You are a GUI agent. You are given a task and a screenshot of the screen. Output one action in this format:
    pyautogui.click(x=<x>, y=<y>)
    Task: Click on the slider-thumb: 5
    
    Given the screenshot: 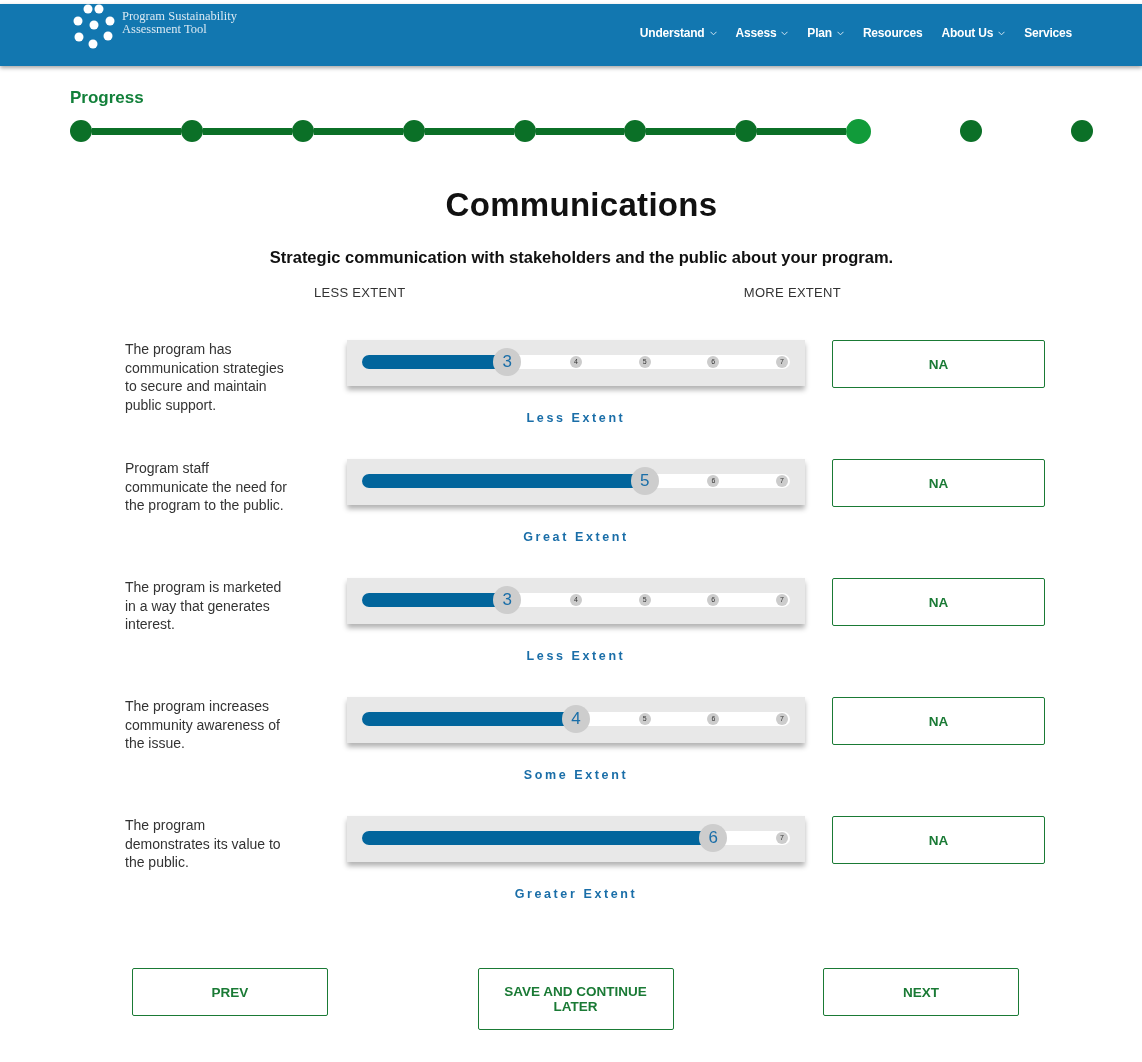 What is the action you would take?
    pyautogui.click(x=644, y=481)
    